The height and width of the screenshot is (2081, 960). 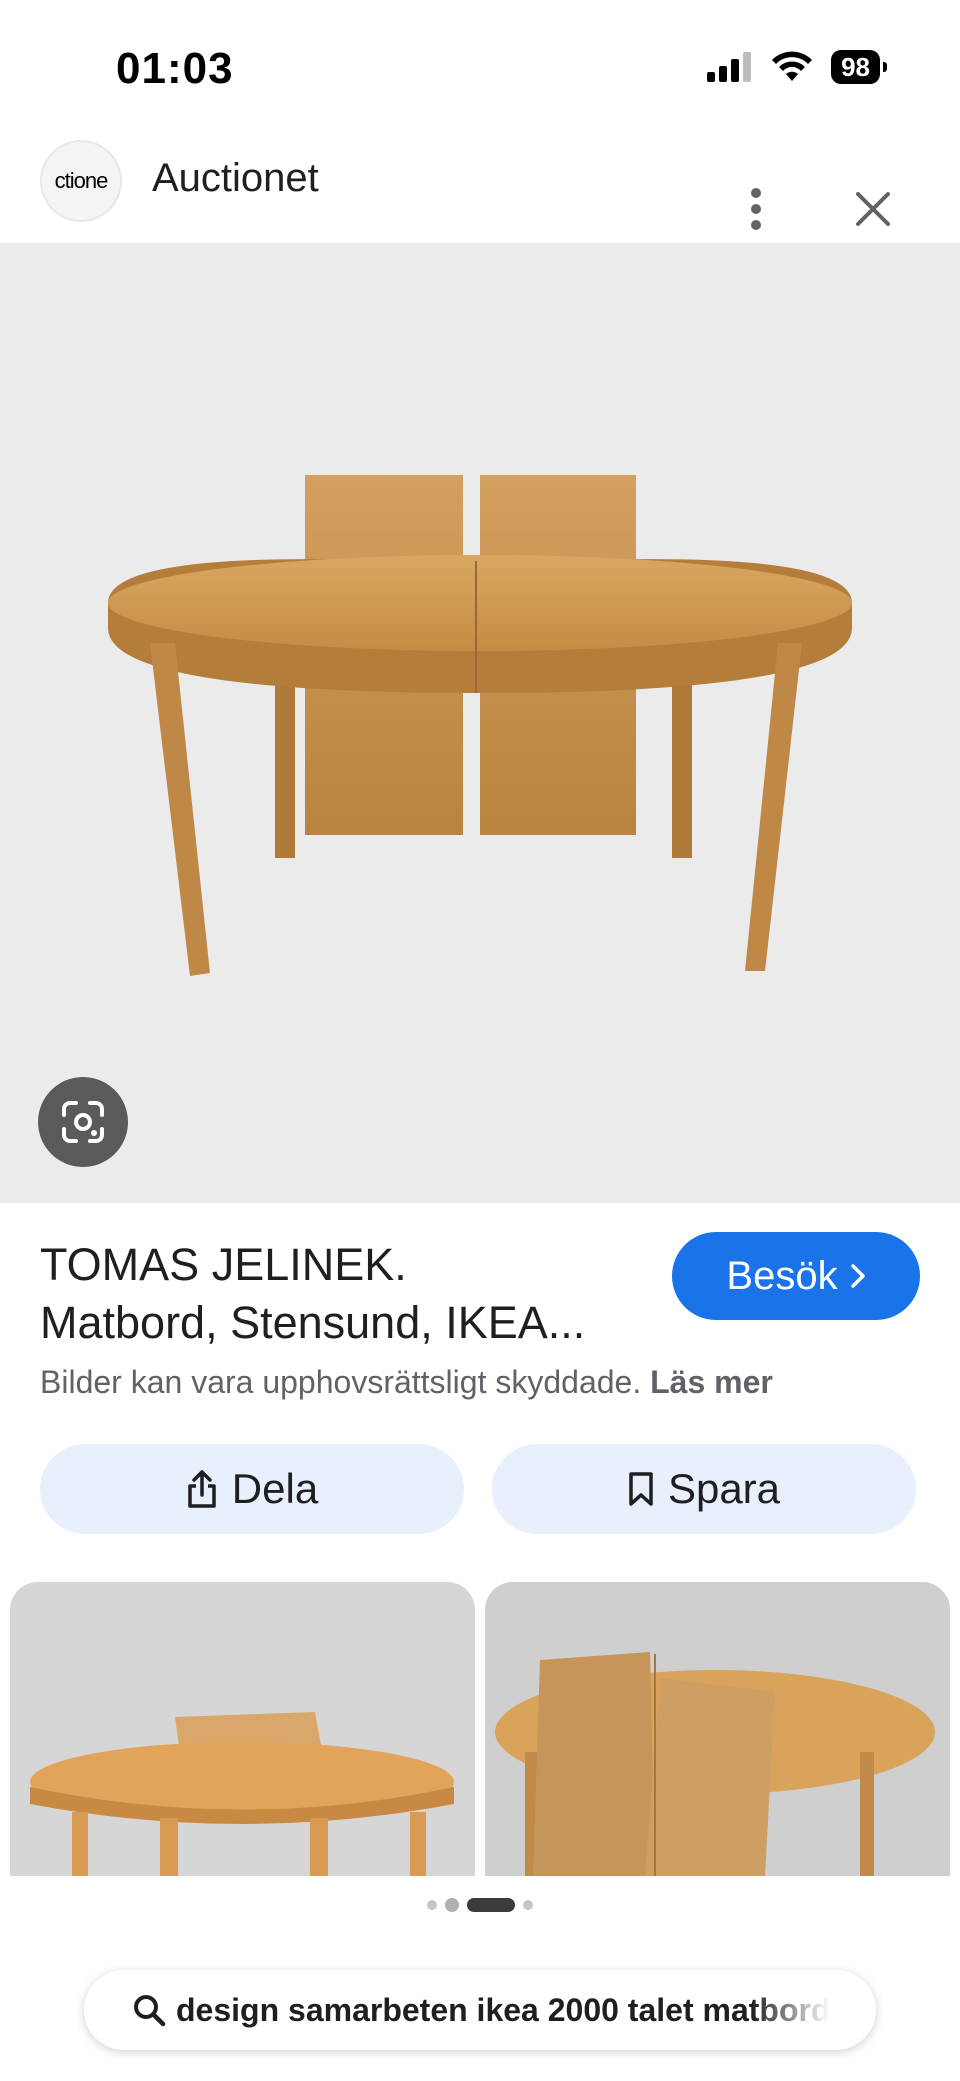 What do you see at coordinates (724, 1488) in the screenshot?
I see `save-label: Spara` at bounding box center [724, 1488].